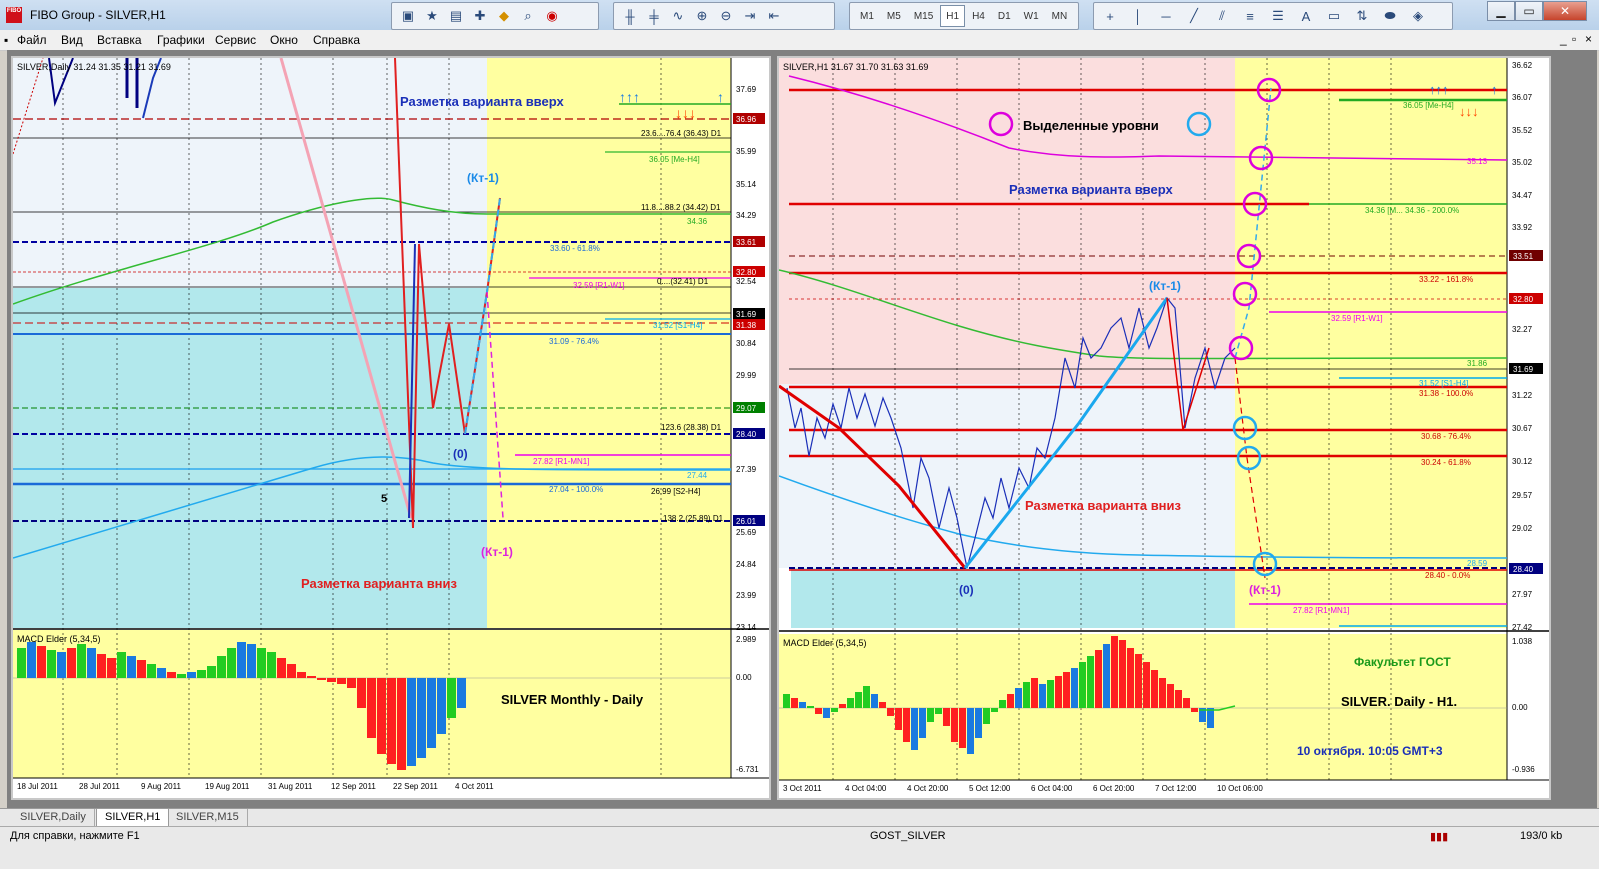 This screenshot has width=1599, height=869. What do you see at coordinates (630, 16) in the screenshot?
I see `bar-chart-icon: ╫` at bounding box center [630, 16].